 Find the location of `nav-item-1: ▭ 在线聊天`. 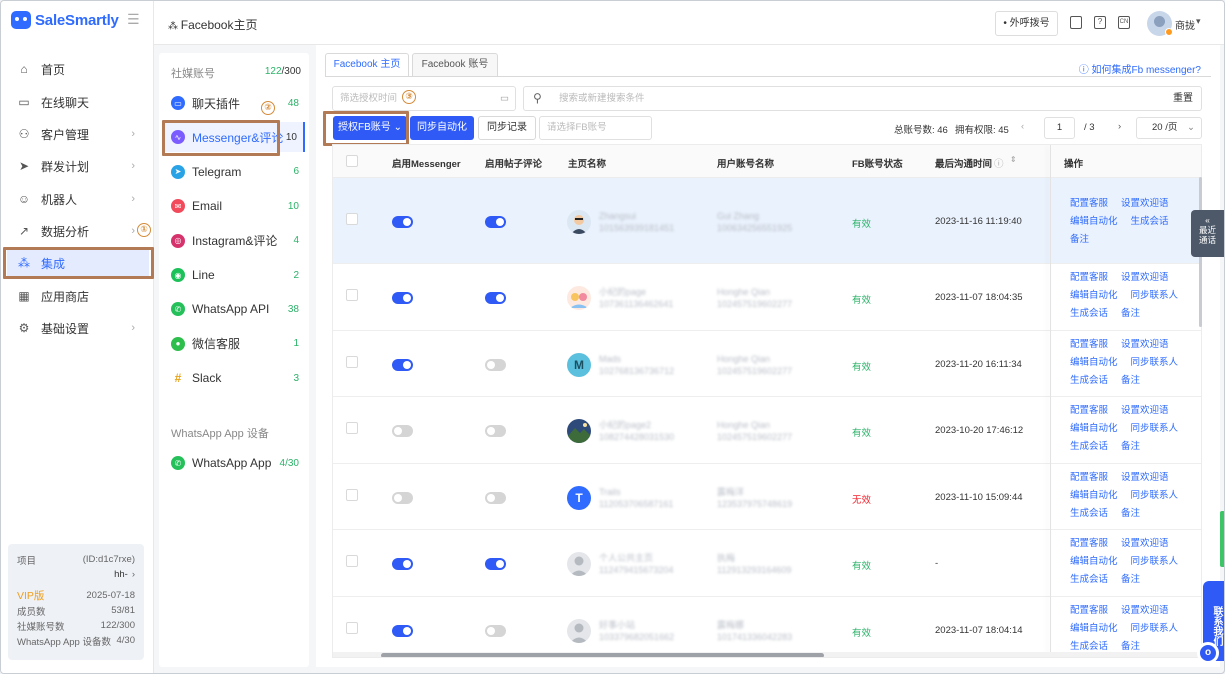

nav-item-1: ▭ 在线聊天 is located at coordinates (78, 102).